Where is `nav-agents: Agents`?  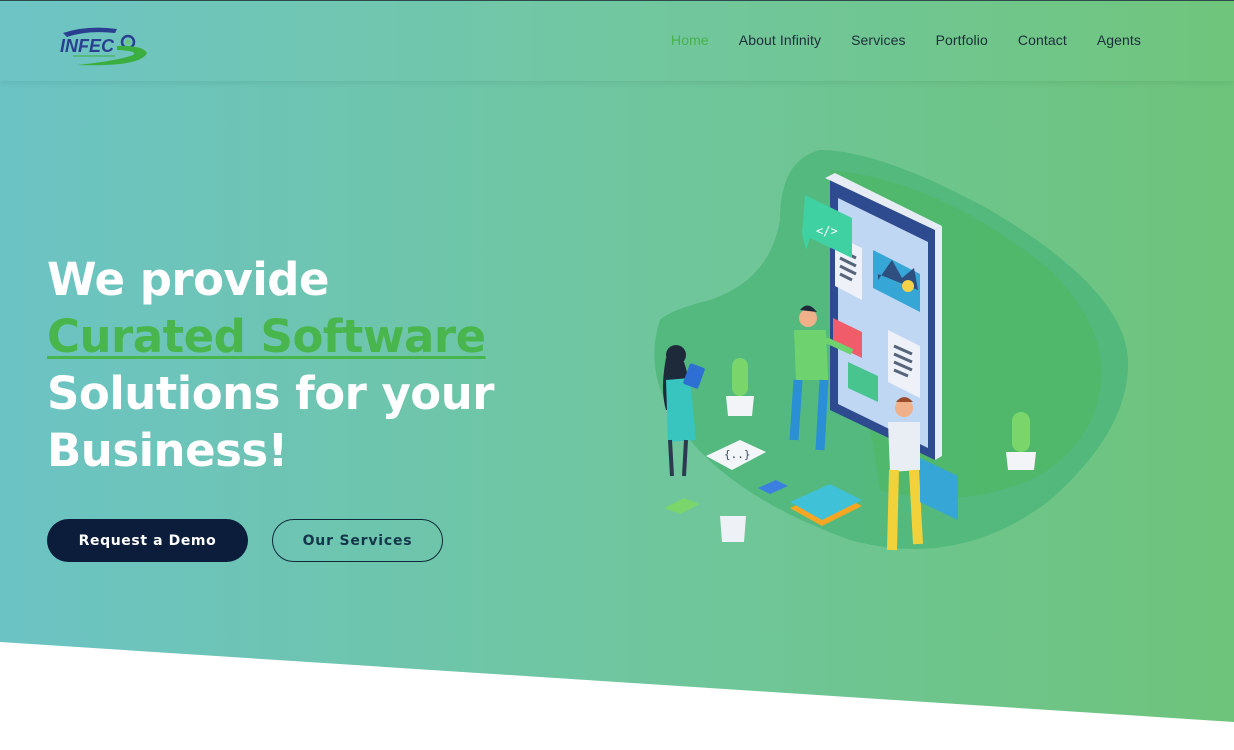 nav-agents: Agents is located at coordinates (1119, 40).